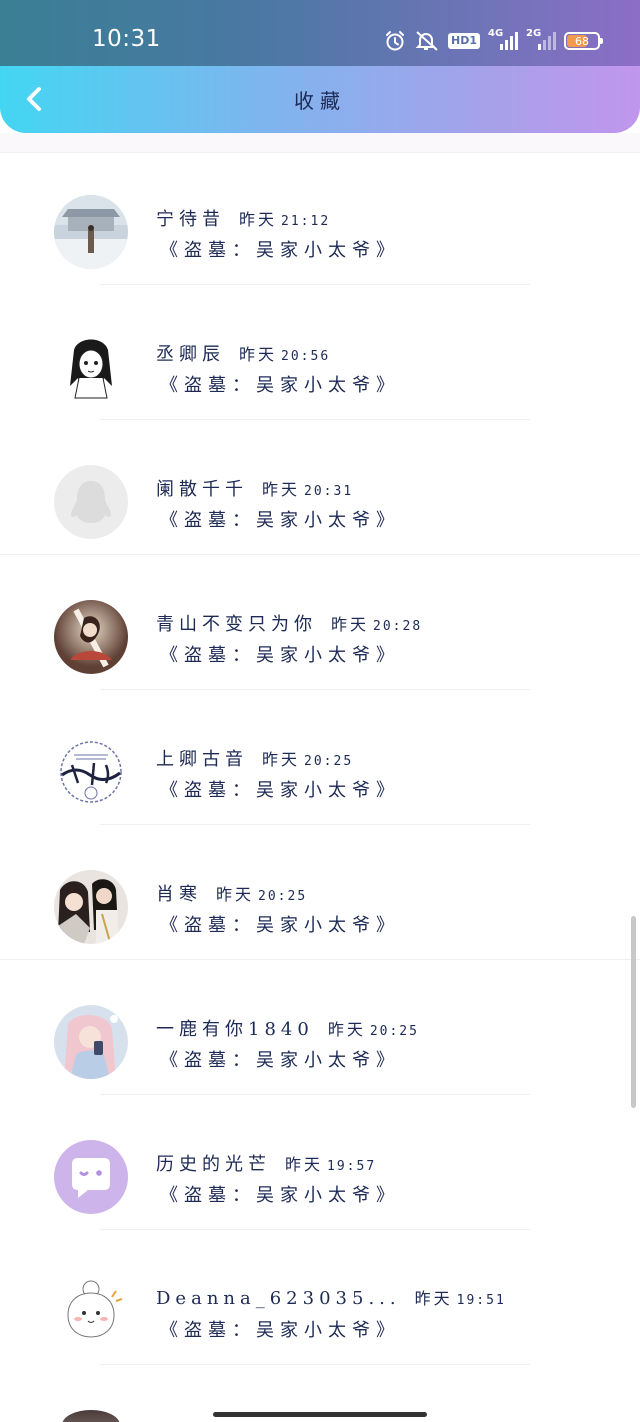 This screenshot has width=640, height=1422. I want to click on calligraphy-seal-avatar, so click(91, 772).